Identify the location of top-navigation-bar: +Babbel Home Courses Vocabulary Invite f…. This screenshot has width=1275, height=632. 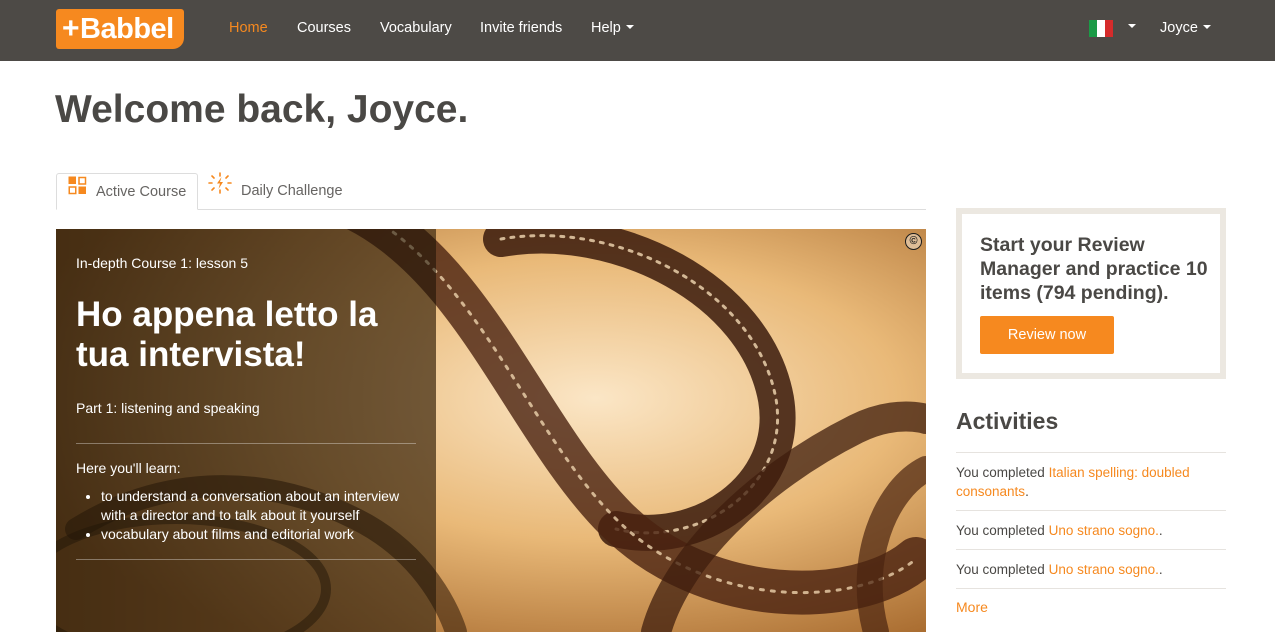
(637, 30).